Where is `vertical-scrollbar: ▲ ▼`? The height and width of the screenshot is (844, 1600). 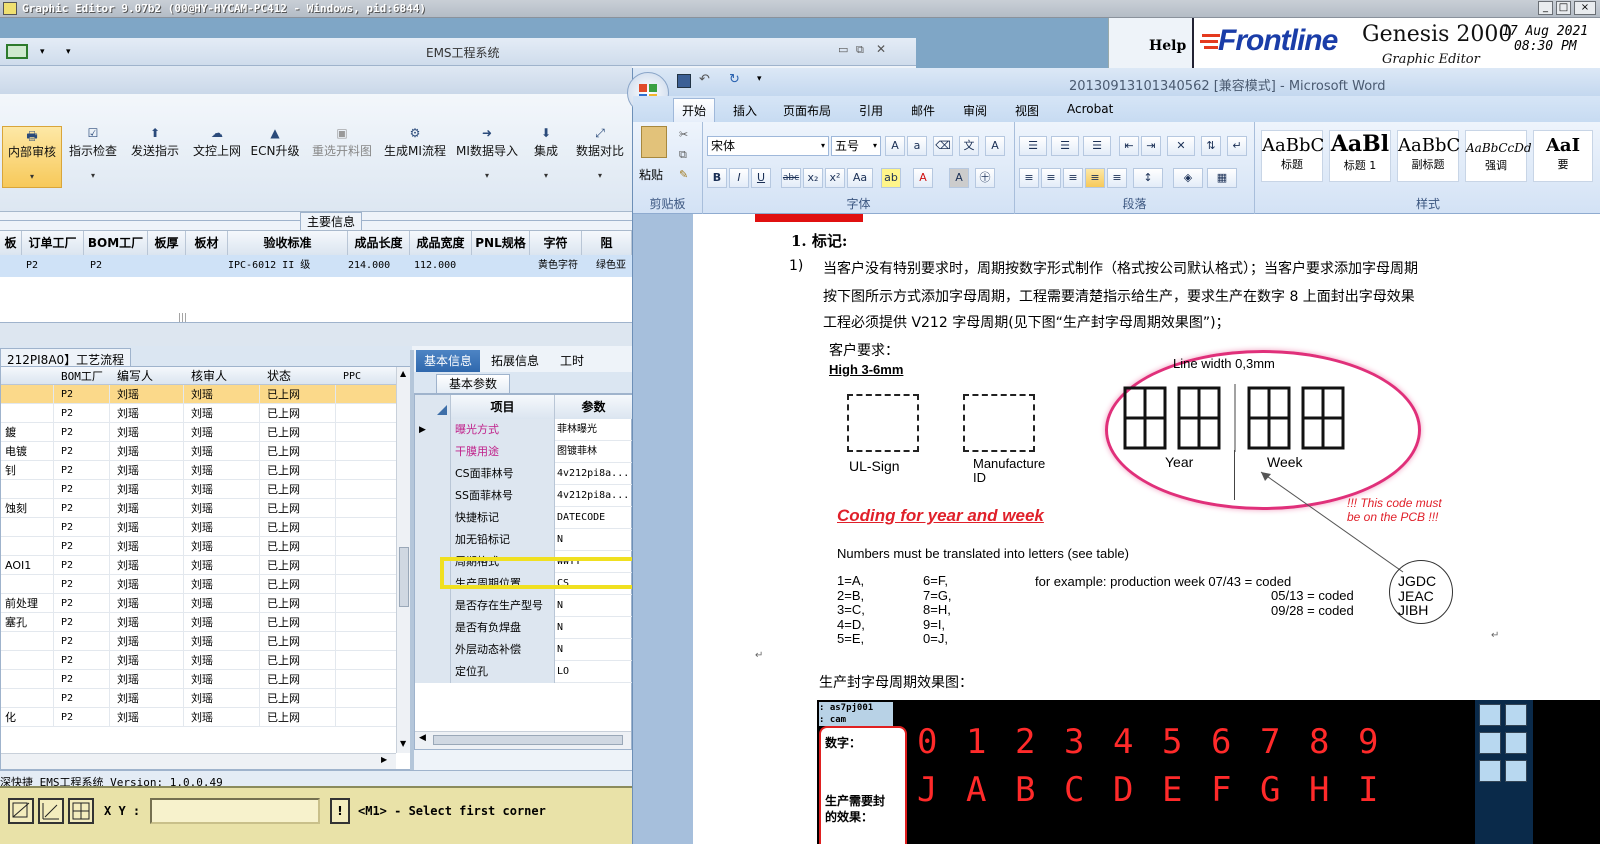
vertical-scrollbar: ▲ ▼ is located at coordinates (403, 560).